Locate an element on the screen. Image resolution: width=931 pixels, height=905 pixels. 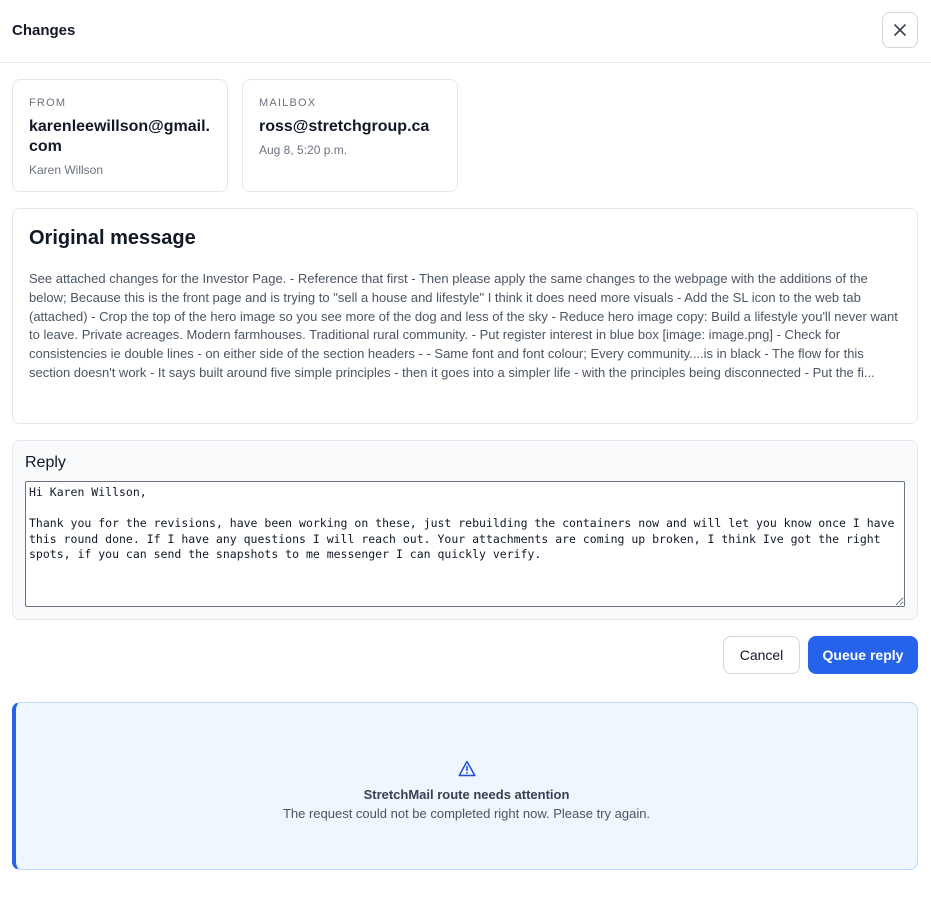
warning-icon is located at coordinates (466, 768).